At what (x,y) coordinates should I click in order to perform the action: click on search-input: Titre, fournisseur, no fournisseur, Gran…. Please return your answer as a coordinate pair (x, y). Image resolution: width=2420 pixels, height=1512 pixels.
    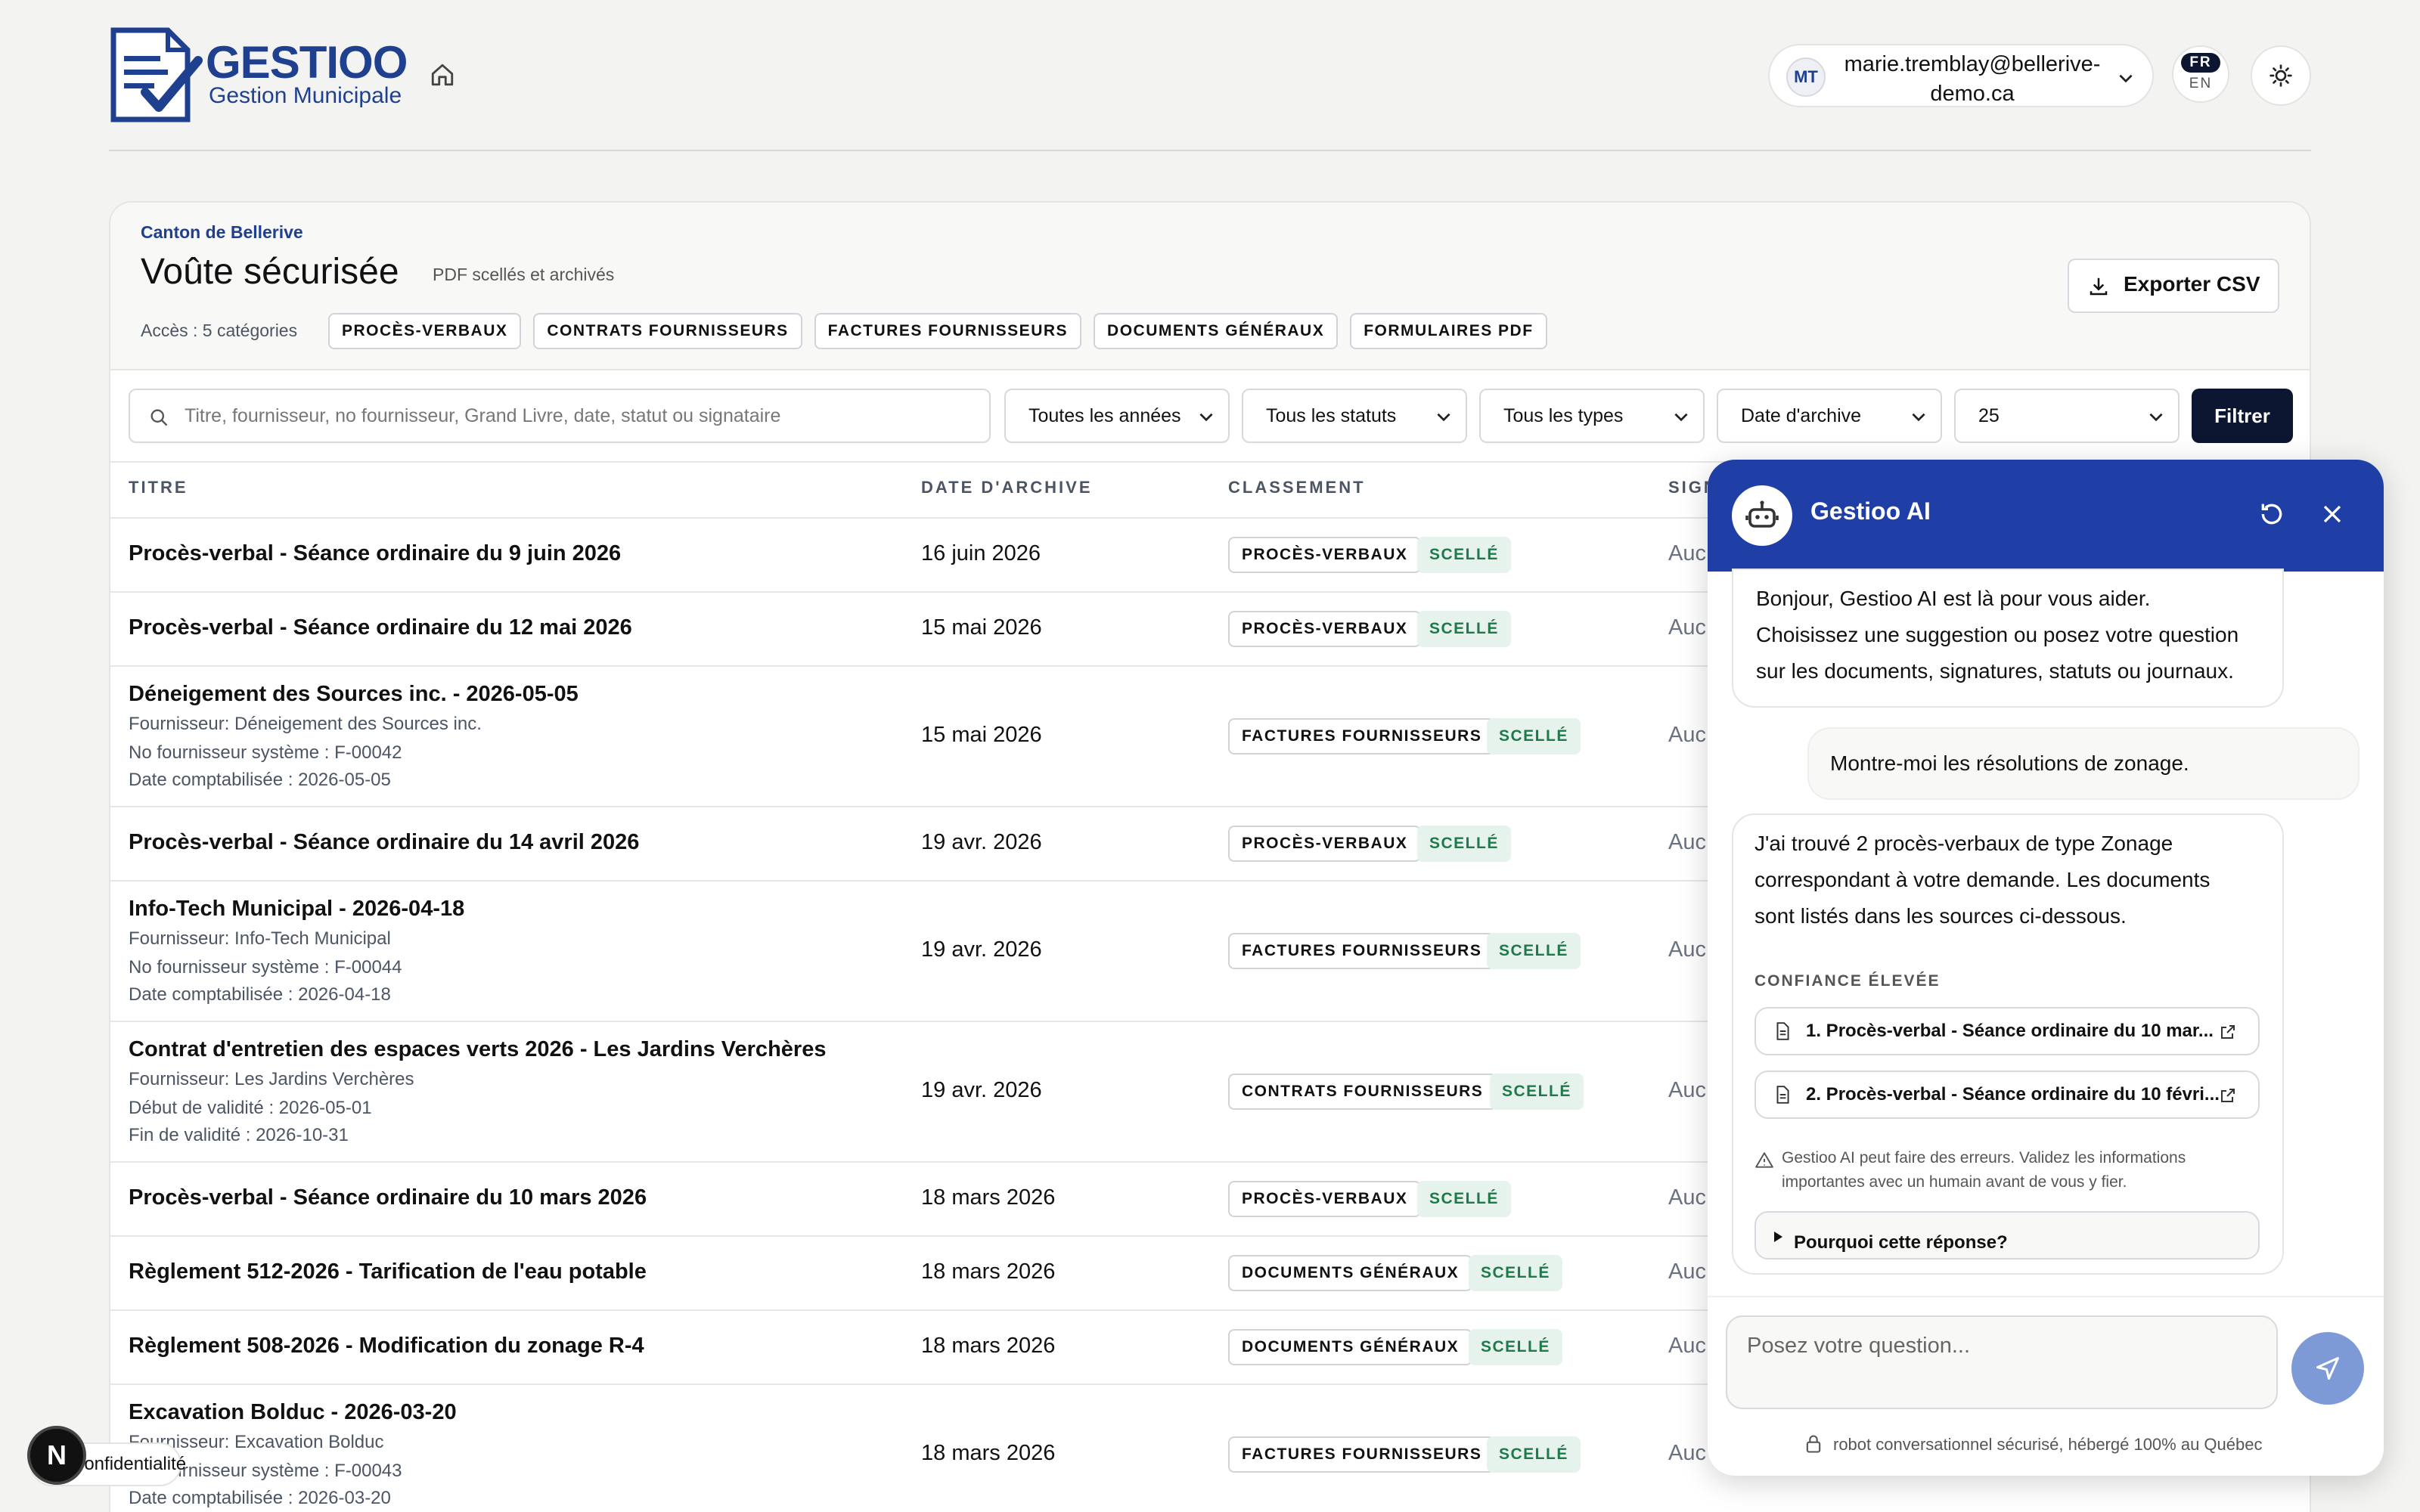
    Looking at the image, I should click on (560, 416).